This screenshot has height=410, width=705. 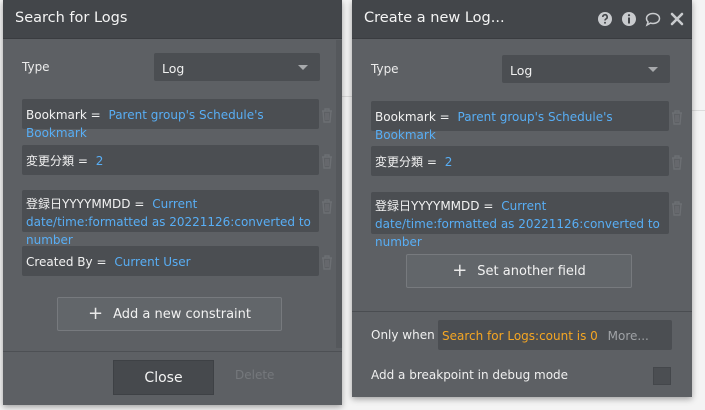 I want to click on close-icon, so click(x=677, y=19).